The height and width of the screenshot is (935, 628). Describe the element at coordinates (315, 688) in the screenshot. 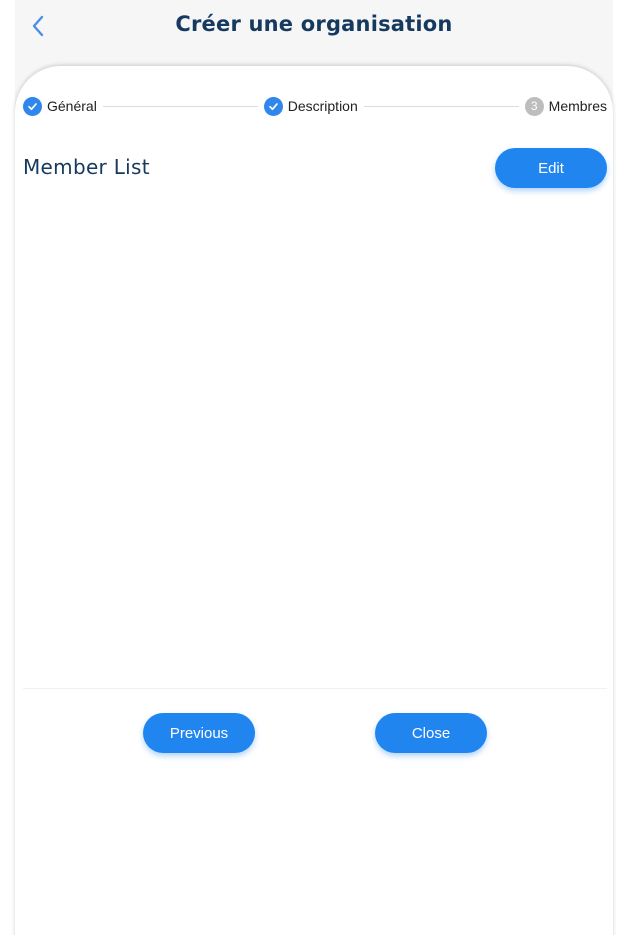

I see `footer-divider` at that location.